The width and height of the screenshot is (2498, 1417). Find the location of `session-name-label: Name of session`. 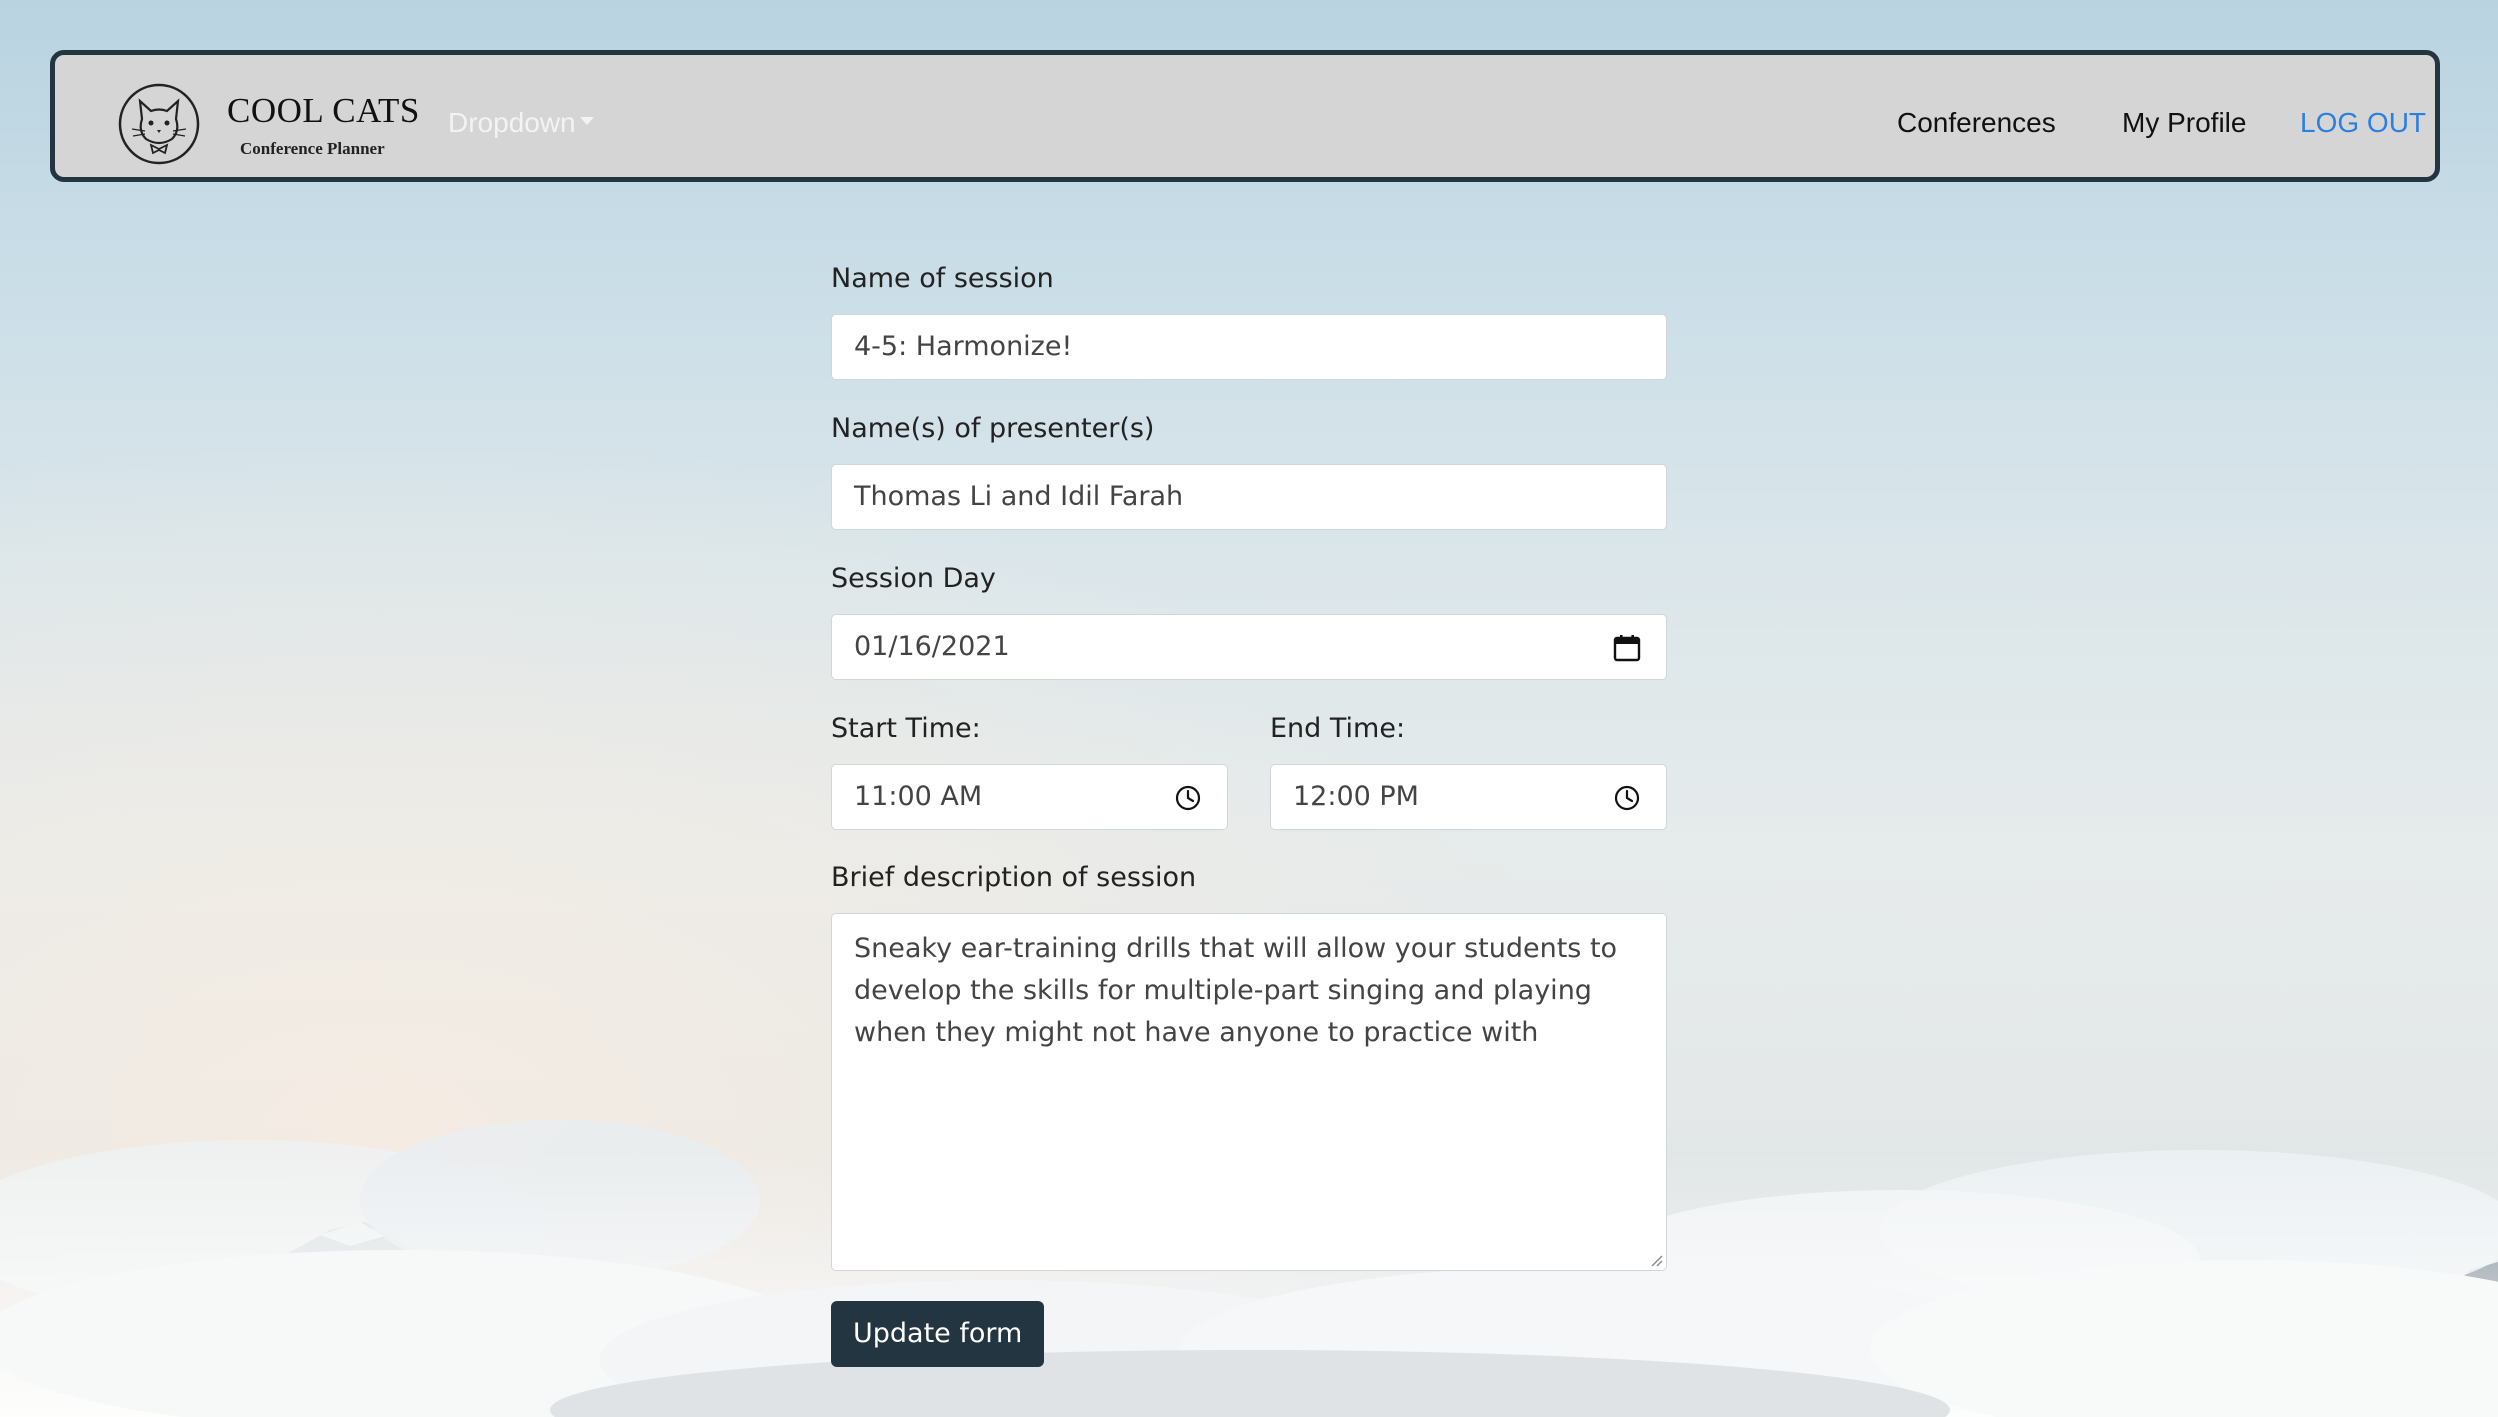

session-name-label: Name of session is located at coordinates (942, 278).